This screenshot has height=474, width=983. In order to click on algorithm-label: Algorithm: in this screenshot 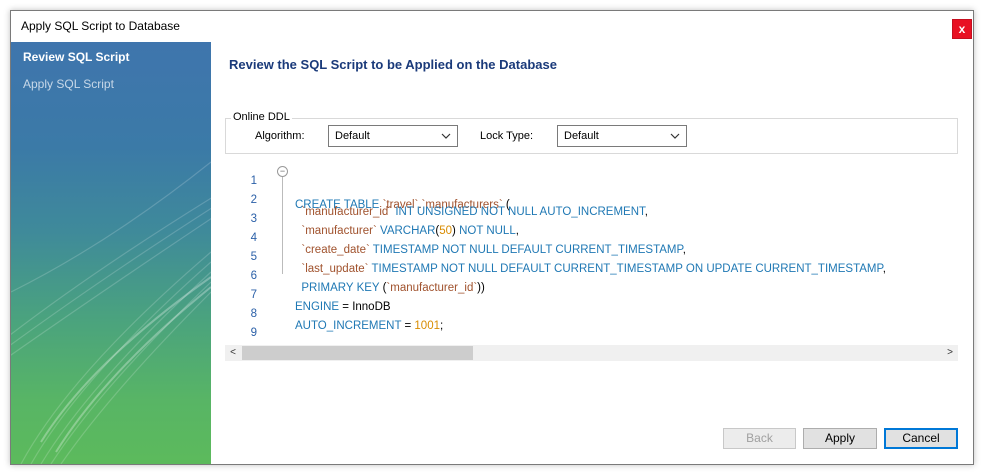, I will do `click(280, 136)`.